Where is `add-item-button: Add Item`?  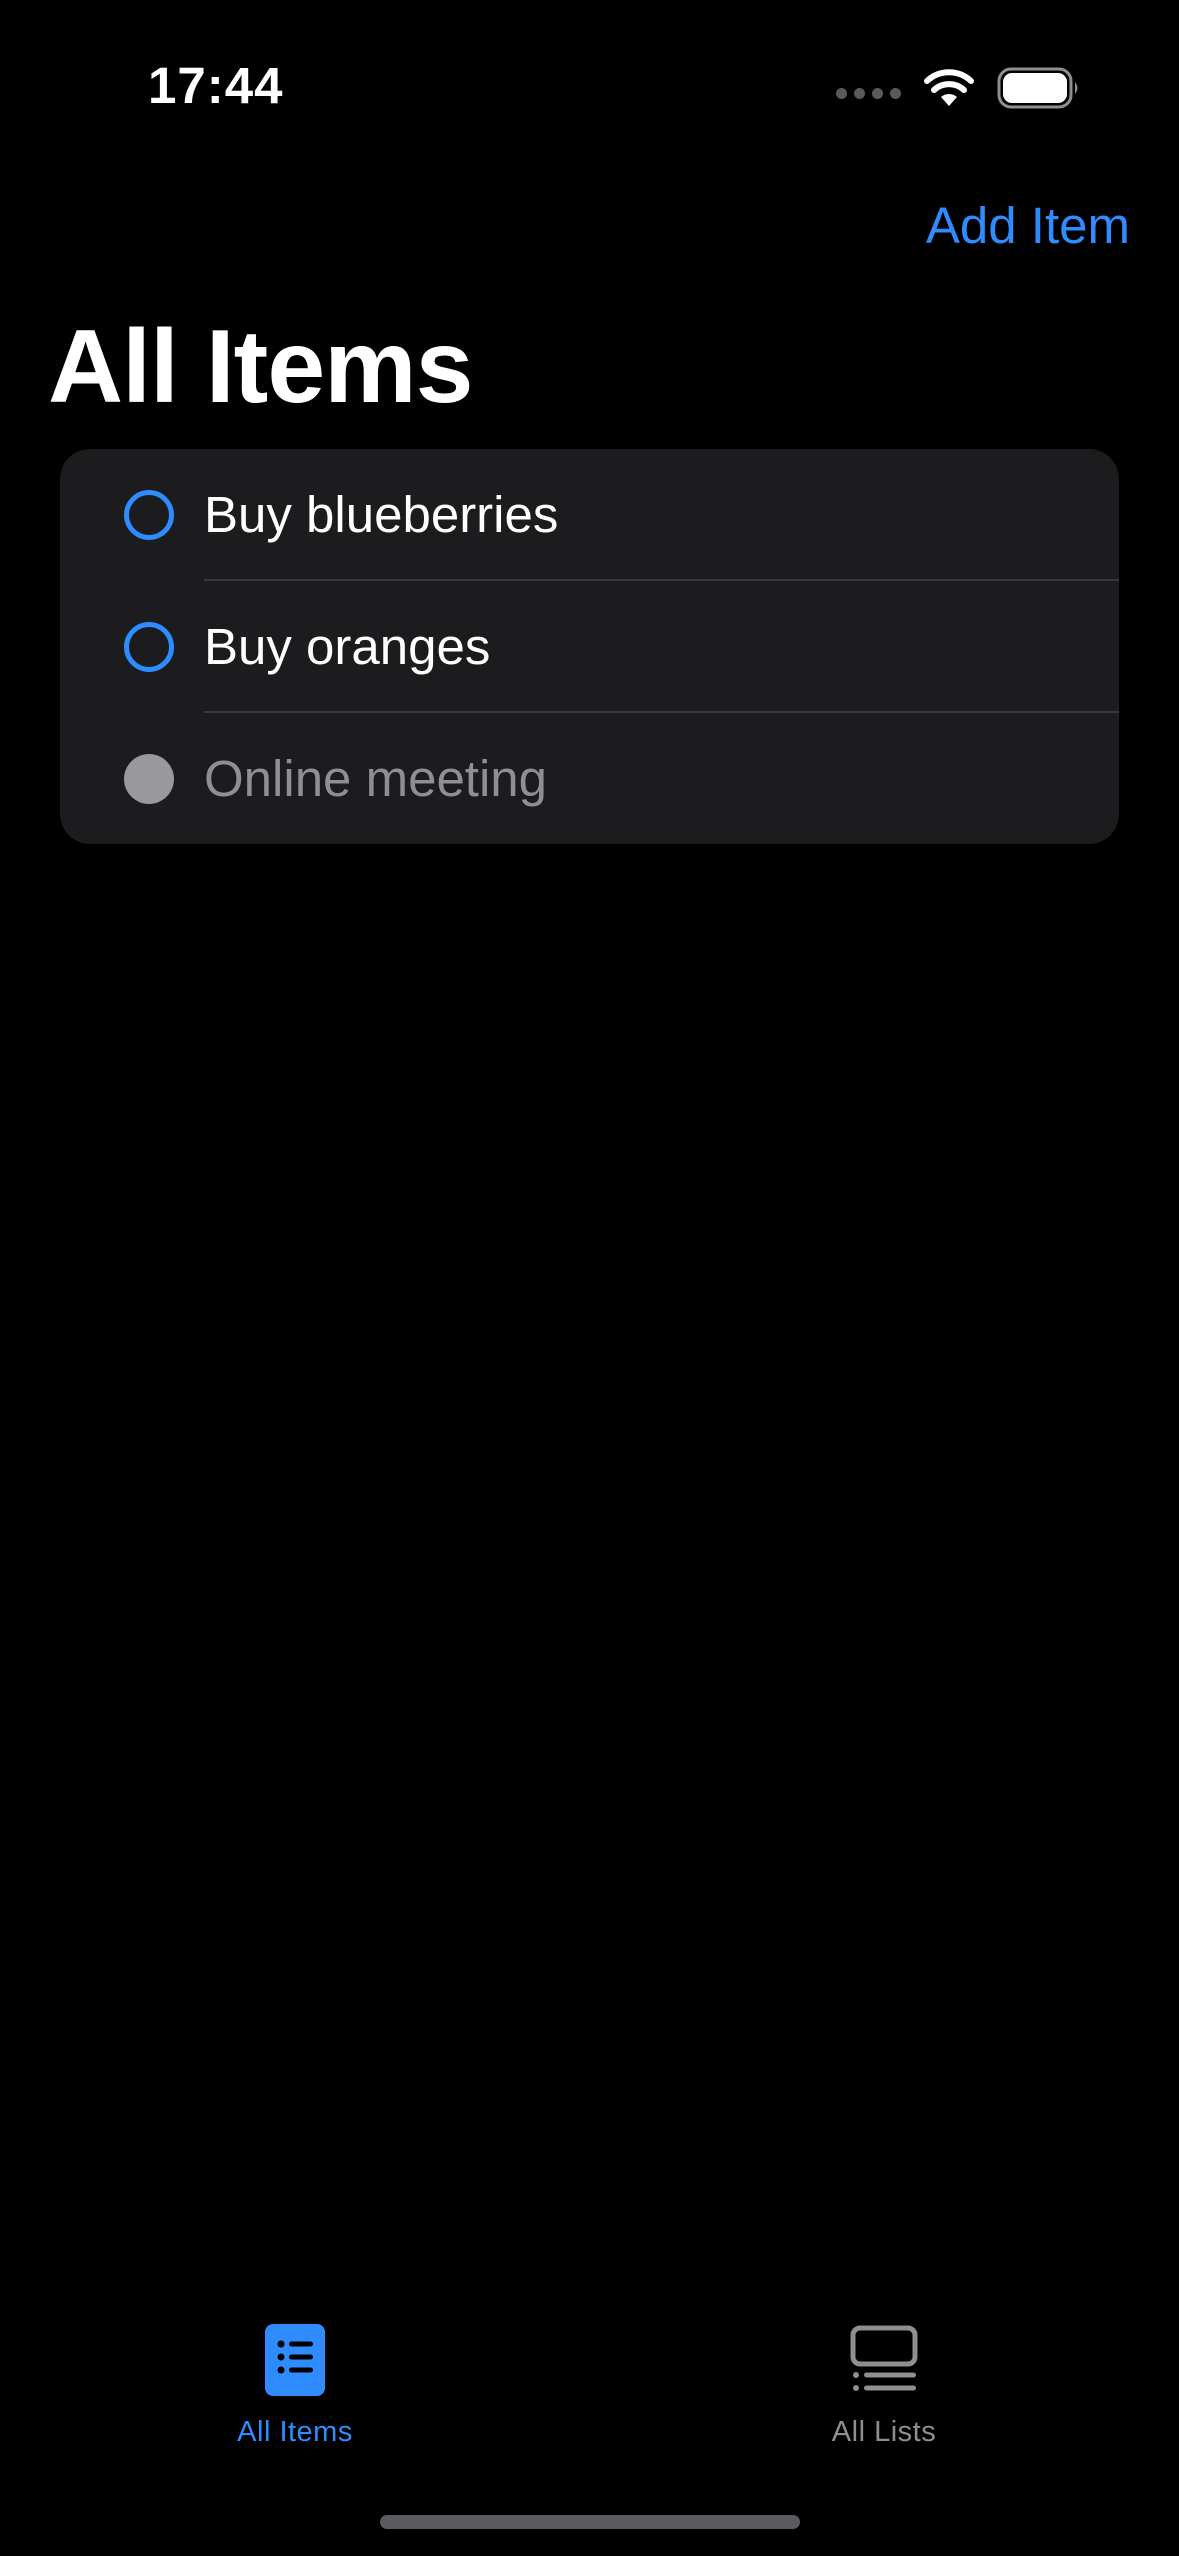
add-item-button: Add Item is located at coordinates (1028, 225).